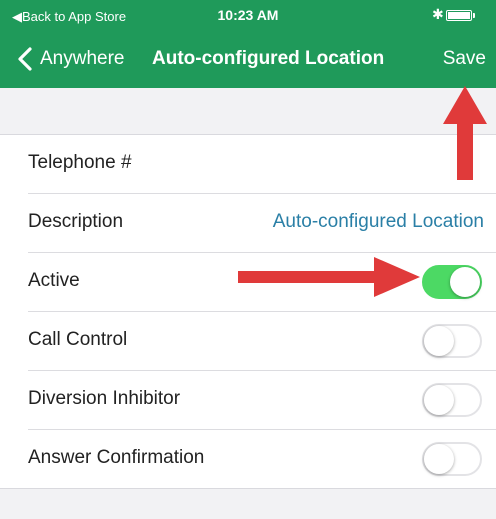  I want to click on status-time: 10:23 AM, so click(248, 15).